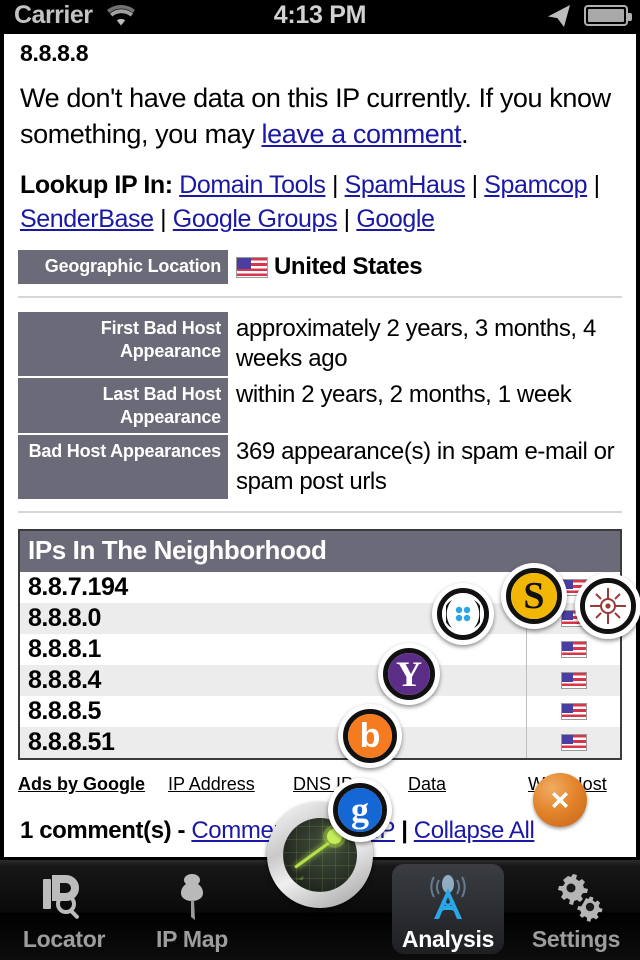 The image size is (640, 960). Describe the element at coordinates (468, 784) in the screenshot. I see `ad-link-data: Data` at that location.